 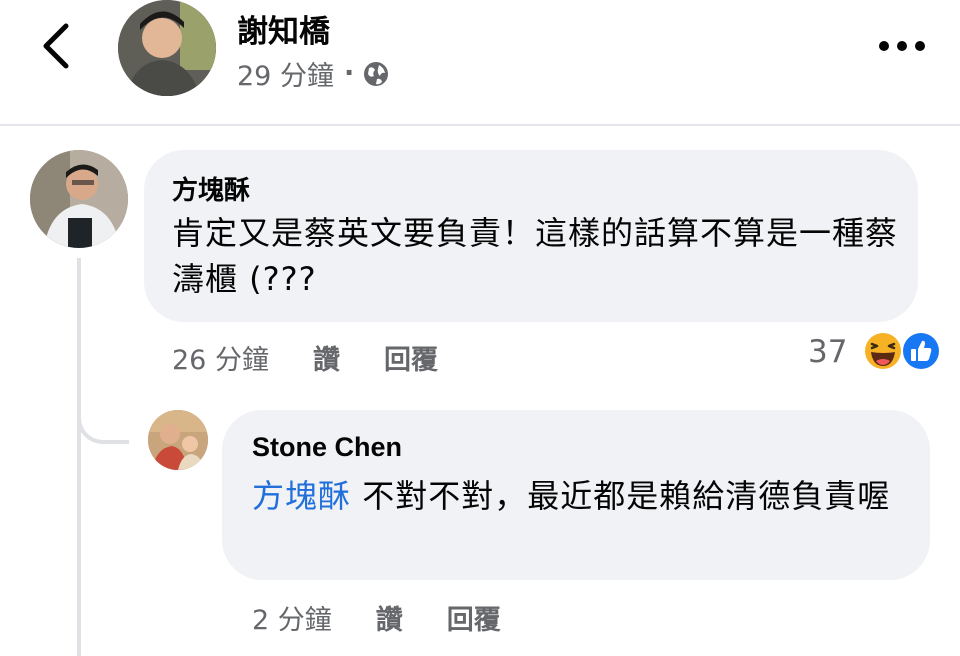 I want to click on like-reaction-icon, so click(x=921, y=351).